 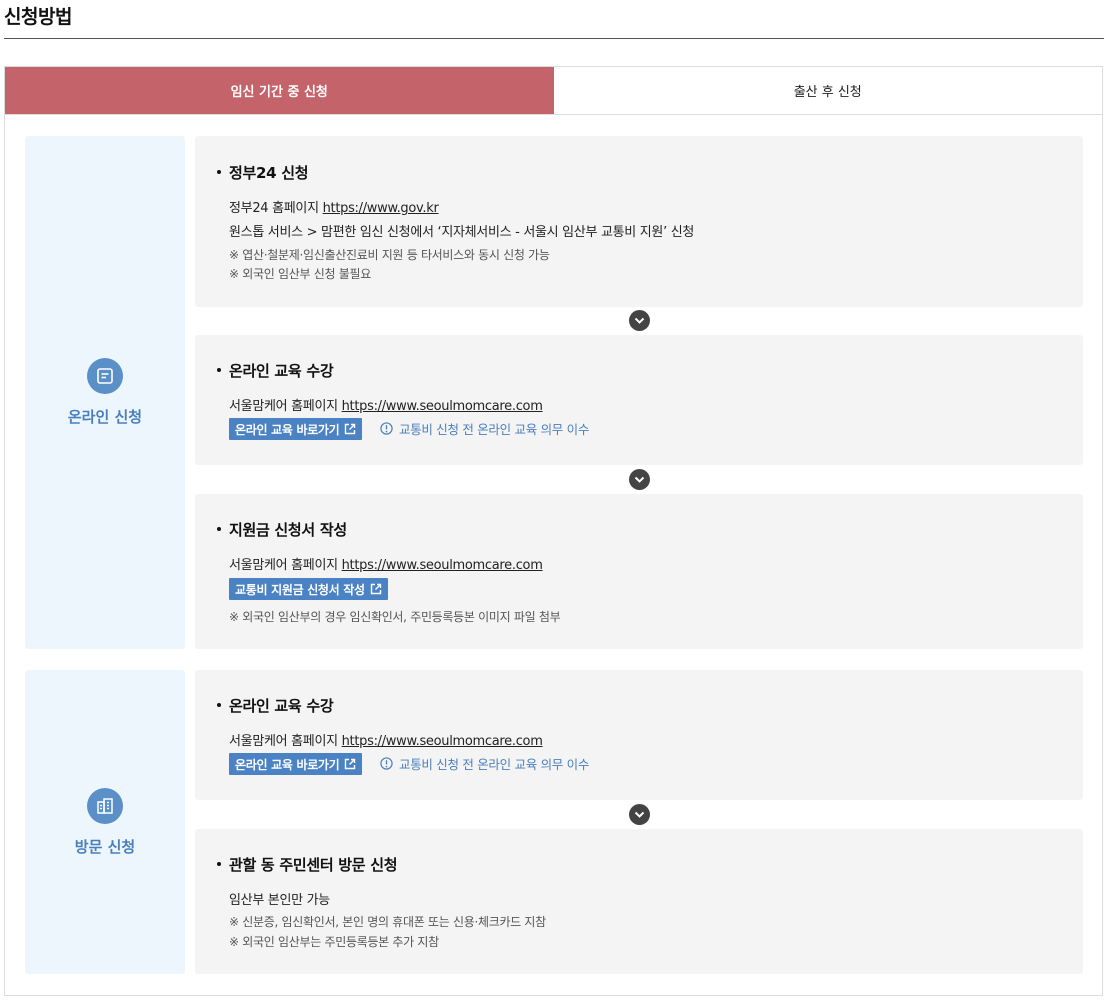 I want to click on step-title: 정부24 신청, so click(x=263, y=172).